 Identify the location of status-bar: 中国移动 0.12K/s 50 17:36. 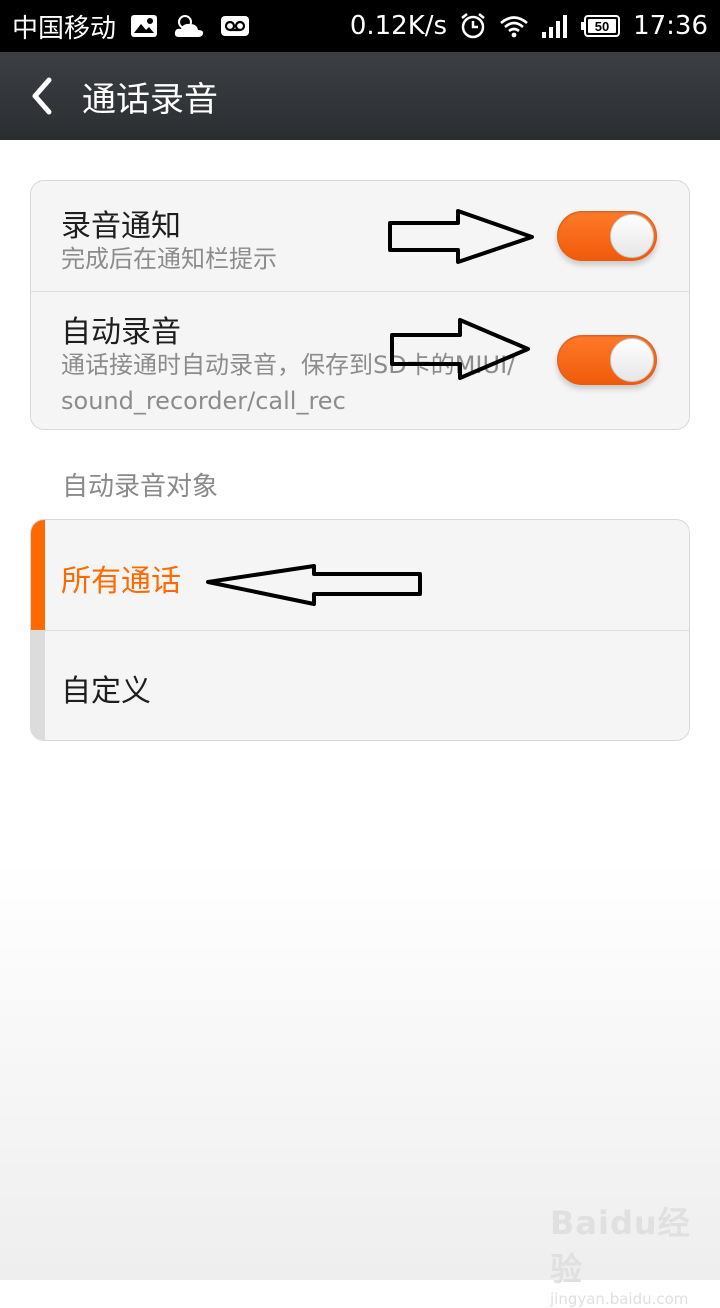
(360, 26).